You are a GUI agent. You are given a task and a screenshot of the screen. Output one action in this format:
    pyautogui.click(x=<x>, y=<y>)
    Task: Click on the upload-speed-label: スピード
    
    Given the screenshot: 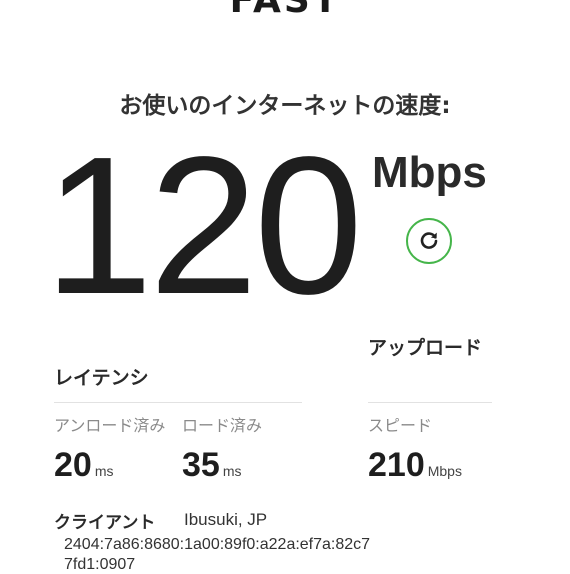 What is the action you would take?
    pyautogui.click(x=400, y=425)
    